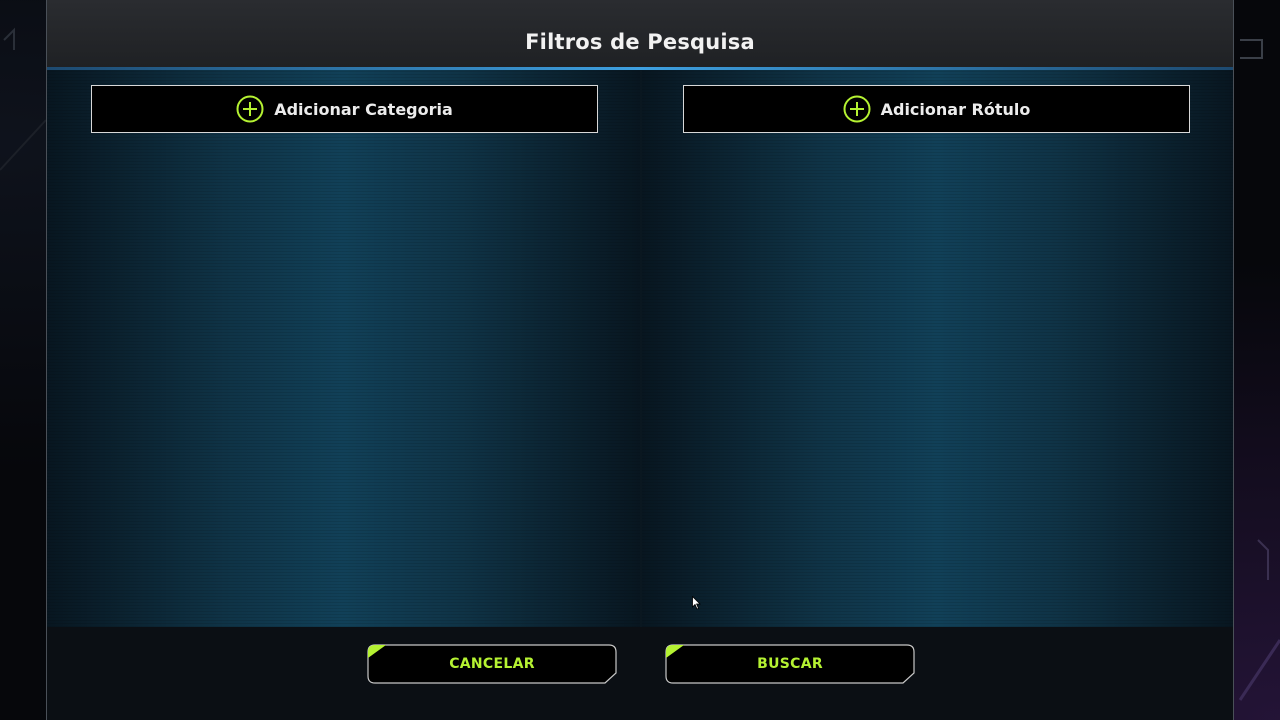 Image resolution: width=1280 pixels, height=720 pixels. What do you see at coordinates (640, 673) in the screenshot?
I see `dialog-footer: CANCELAR BUSCAR` at bounding box center [640, 673].